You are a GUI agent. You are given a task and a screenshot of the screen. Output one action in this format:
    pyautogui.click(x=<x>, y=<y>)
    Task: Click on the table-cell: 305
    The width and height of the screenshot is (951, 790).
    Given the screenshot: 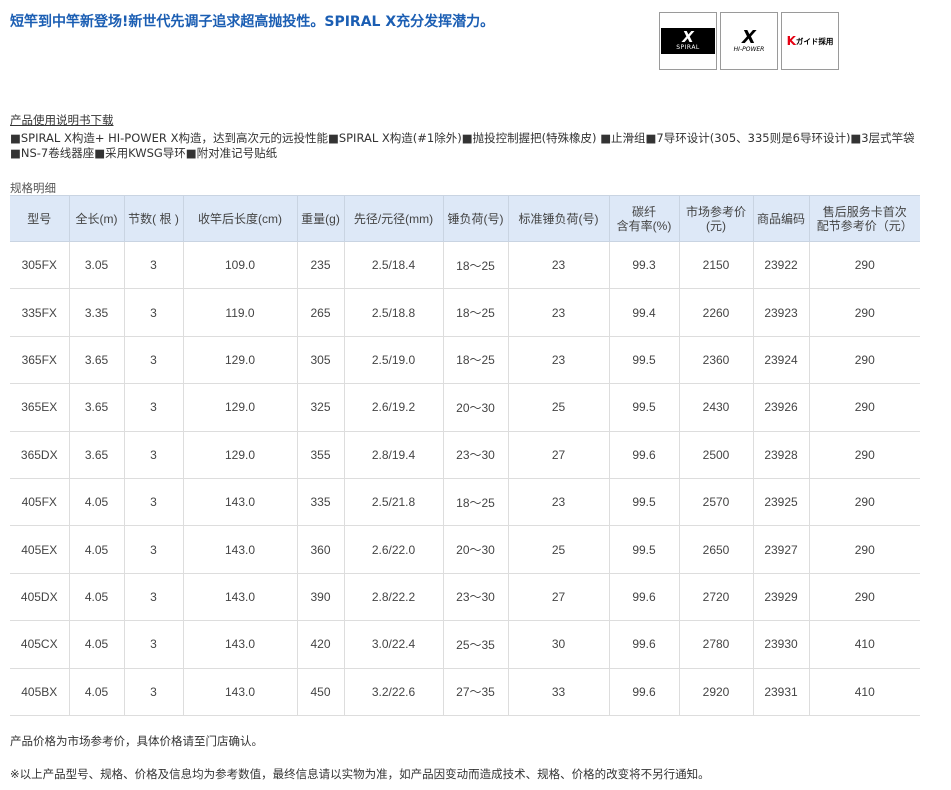 What is the action you would take?
    pyautogui.click(x=320, y=360)
    